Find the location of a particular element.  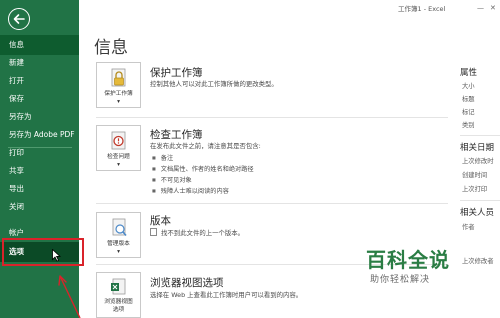

back-arrow-icon is located at coordinates (19, 19).